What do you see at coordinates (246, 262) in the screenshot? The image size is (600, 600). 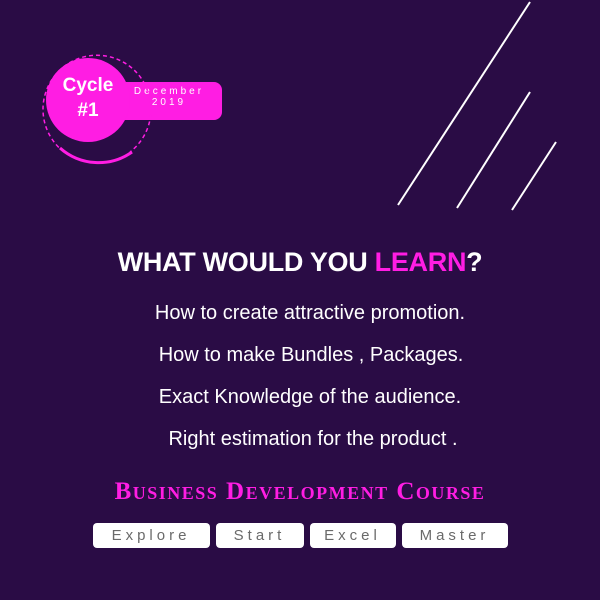 I see `headline-prefix: WHAT WOULD YOU` at bounding box center [246, 262].